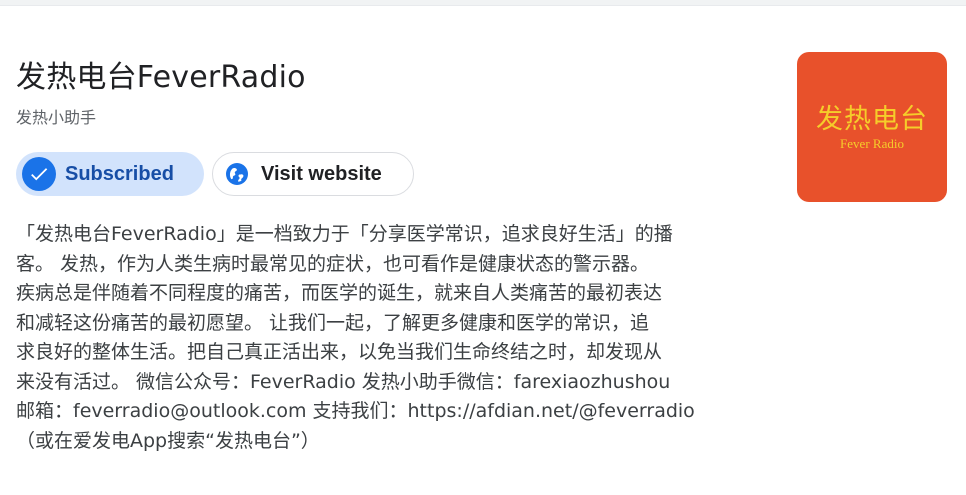 The height and width of the screenshot is (495, 966). I want to click on visit-website-button: Visit website, so click(313, 174).